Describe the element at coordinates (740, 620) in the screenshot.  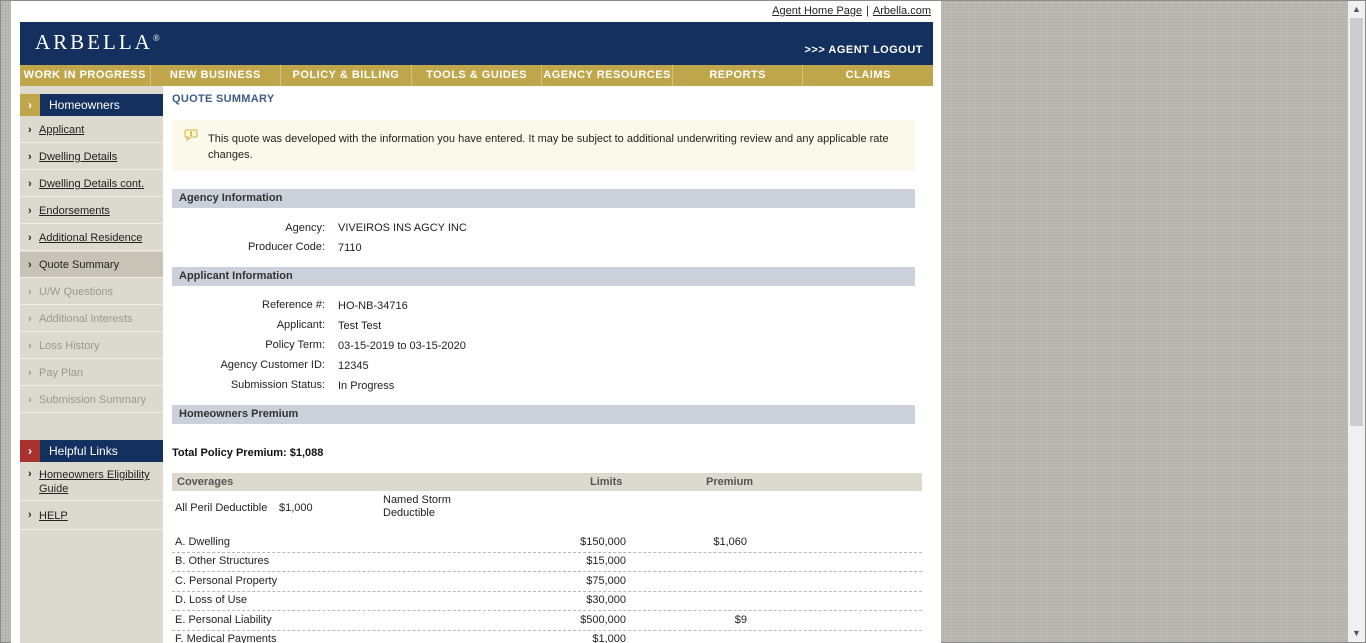
I see `coverage-premium: $9` at that location.